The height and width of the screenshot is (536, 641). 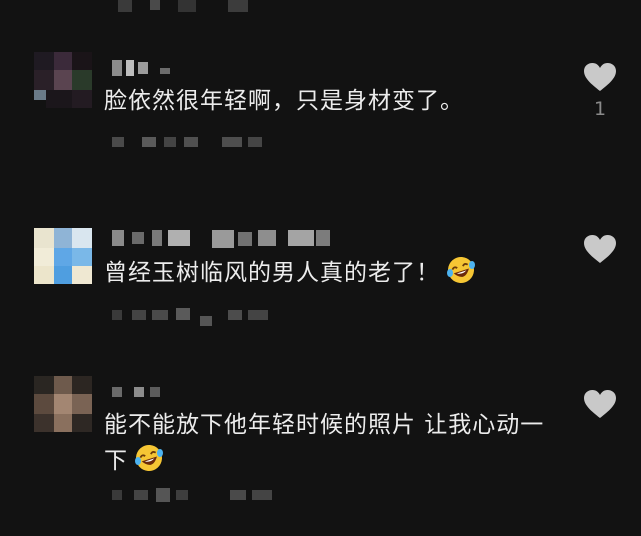 What do you see at coordinates (284, 101) in the screenshot?
I see `comment-text: 脸依然很年轻啊，只是身材变了。` at bounding box center [284, 101].